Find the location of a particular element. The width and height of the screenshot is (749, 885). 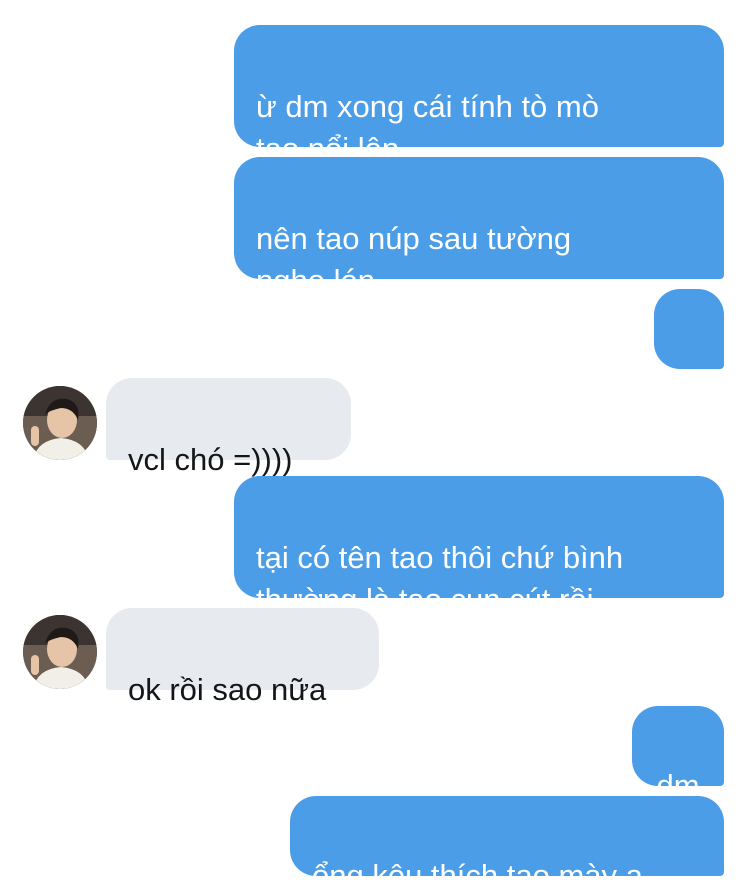

message-bubble-incoming: ok rồi sao nữa is located at coordinates (242, 657).